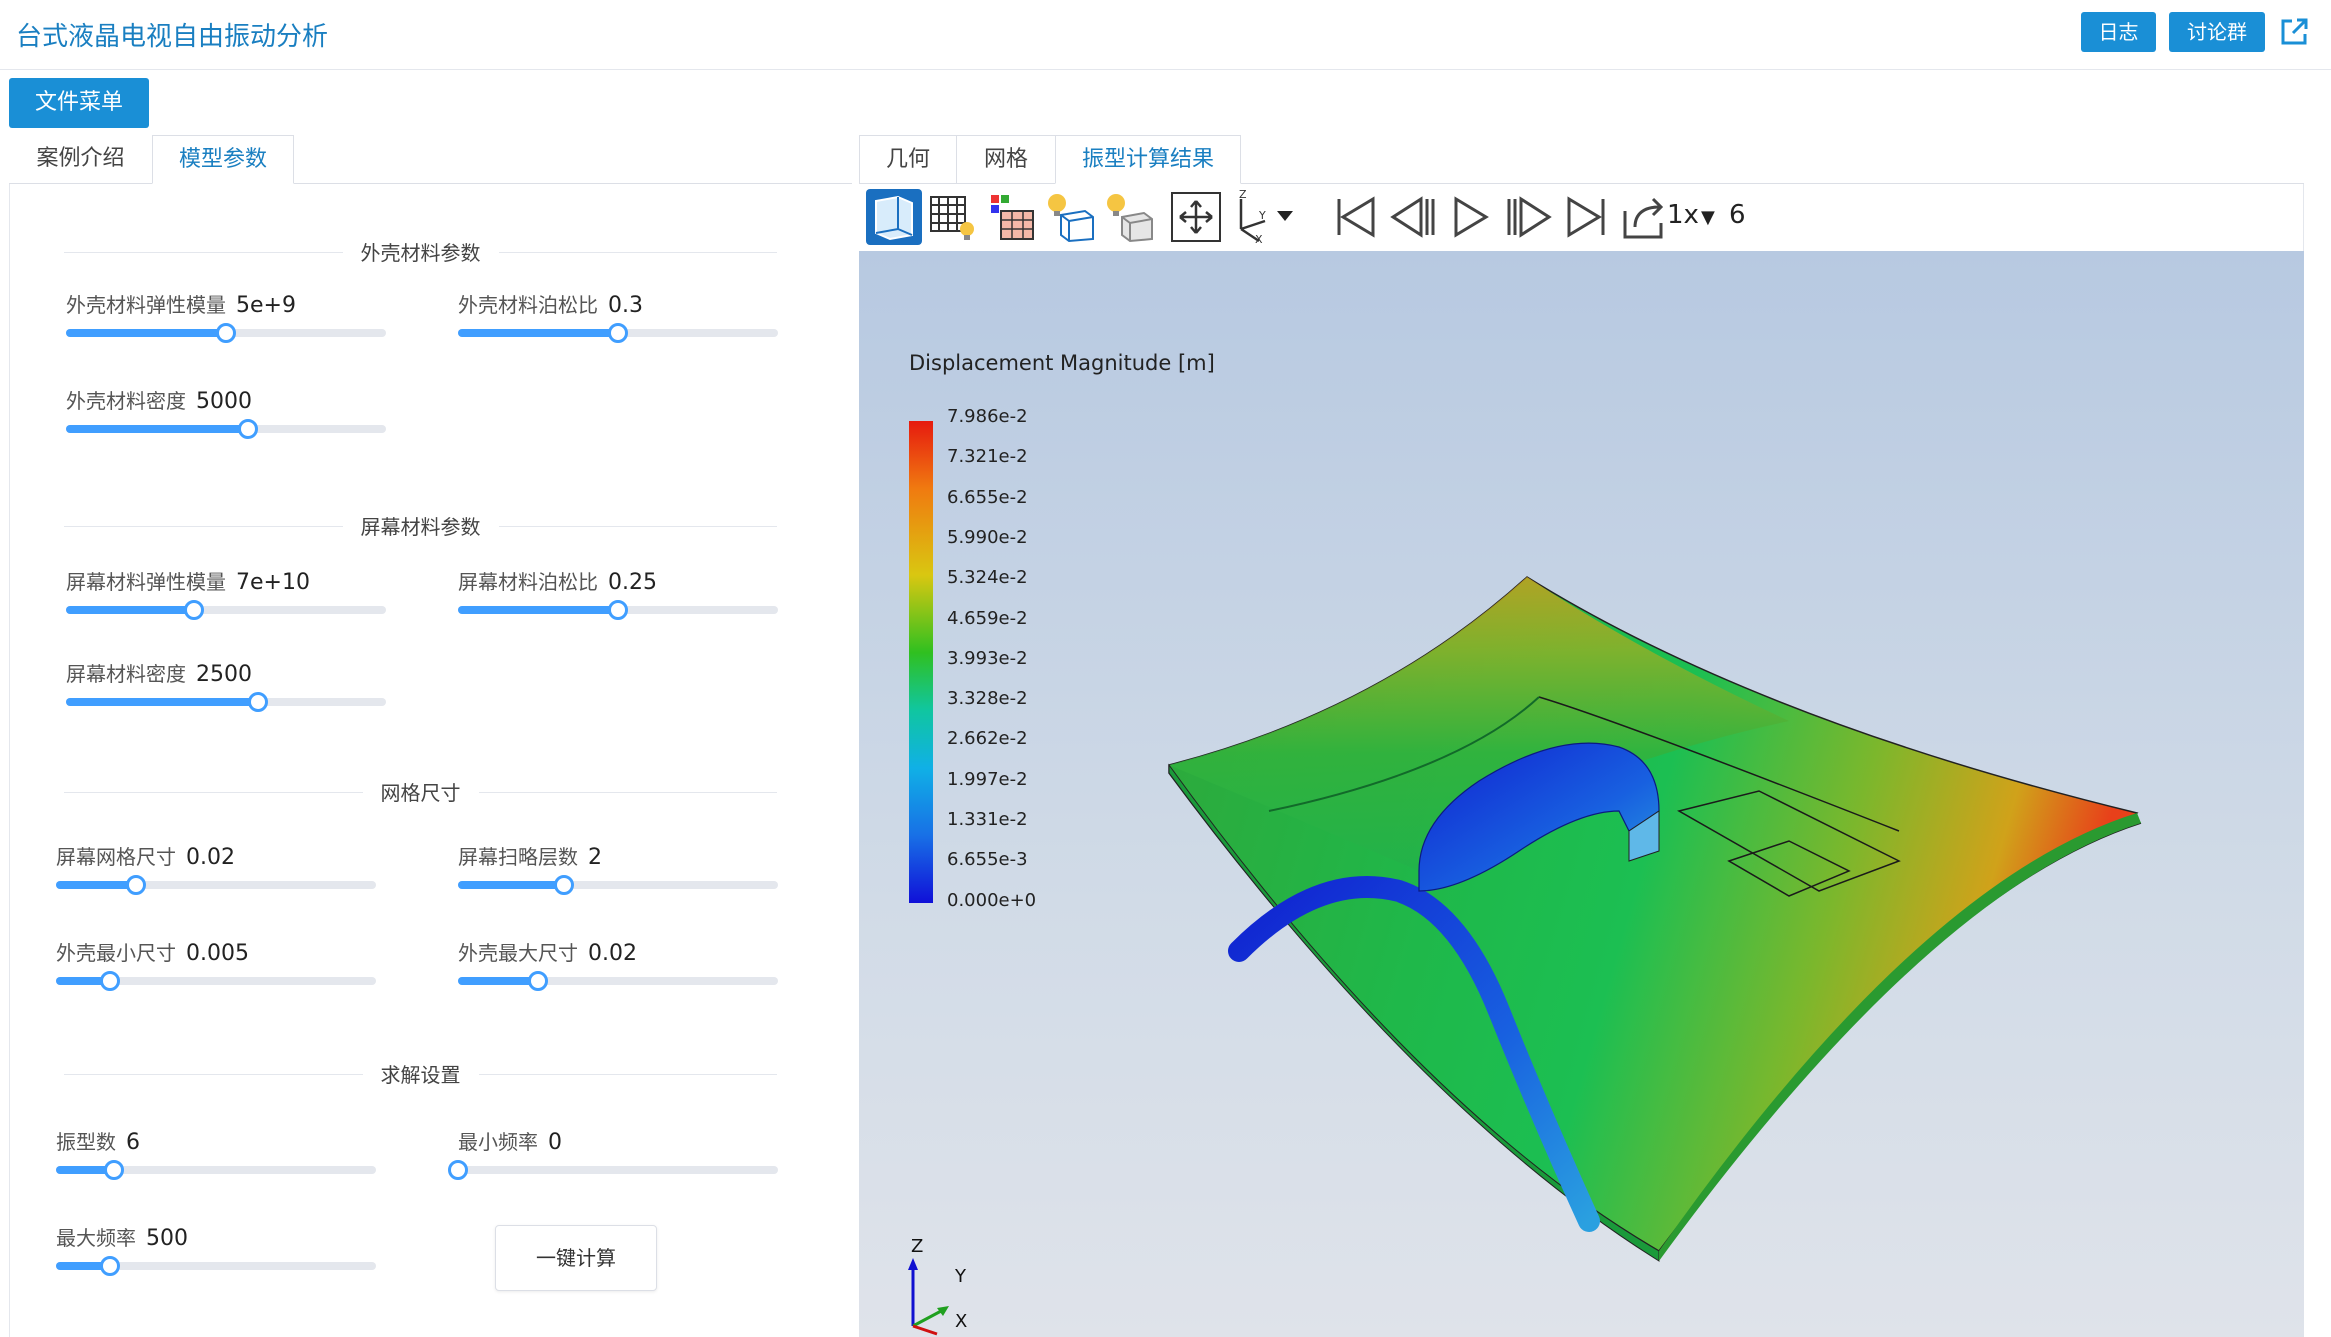 This screenshot has height=1337, width=2331. Describe the element at coordinates (420, 526) in the screenshot. I see `section-header-screen: 屏幕材料参数` at that location.